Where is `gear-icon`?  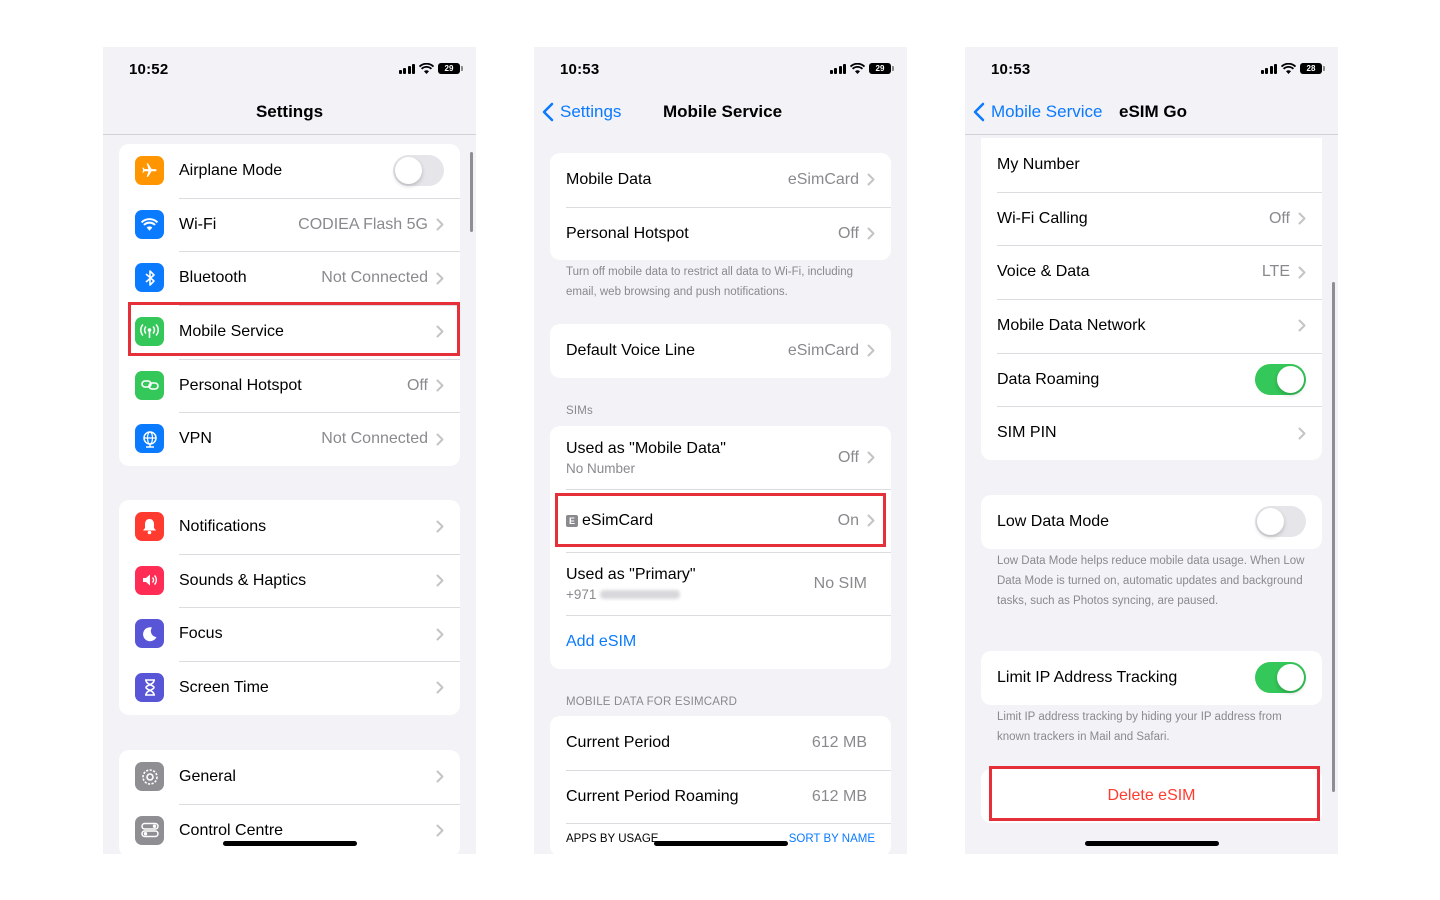
gear-icon is located at coordinates (149, 776).